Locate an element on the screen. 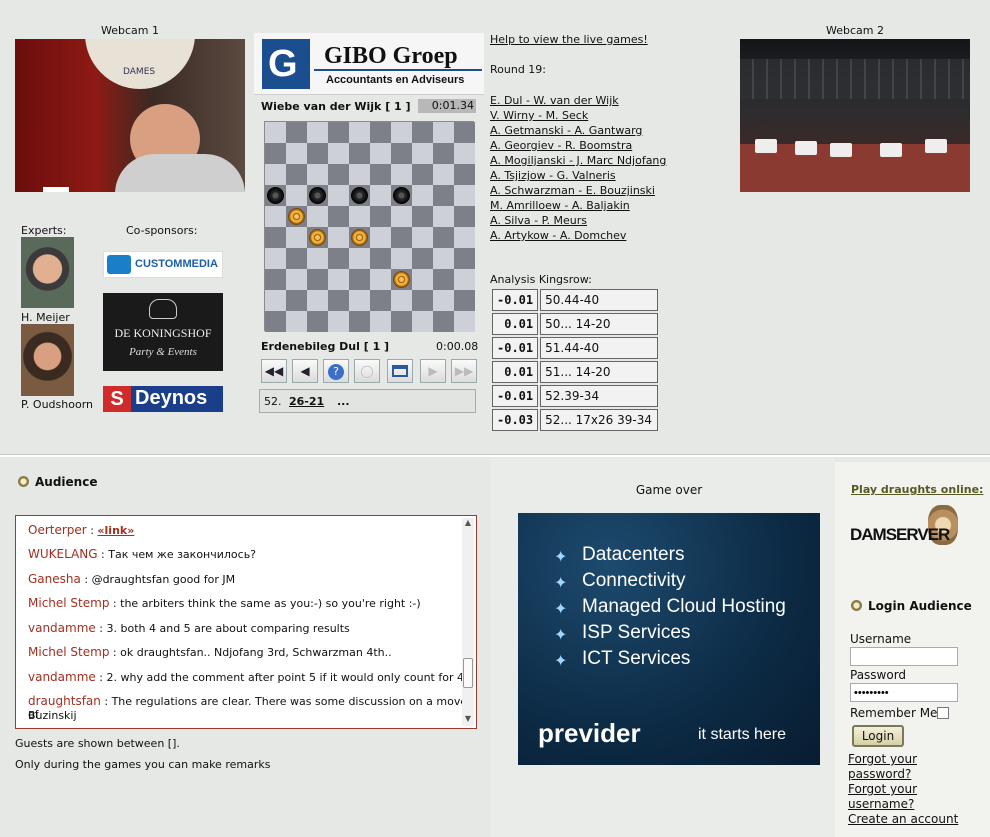  koningshof-logo: DE KONINGSHOF Party & Events is located at coordinates (163, 332).